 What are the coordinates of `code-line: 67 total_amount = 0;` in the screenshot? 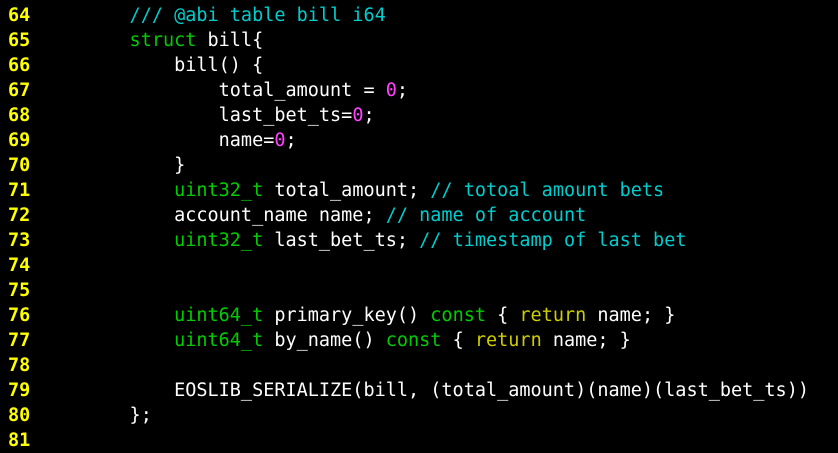 It's located at (419, 90).